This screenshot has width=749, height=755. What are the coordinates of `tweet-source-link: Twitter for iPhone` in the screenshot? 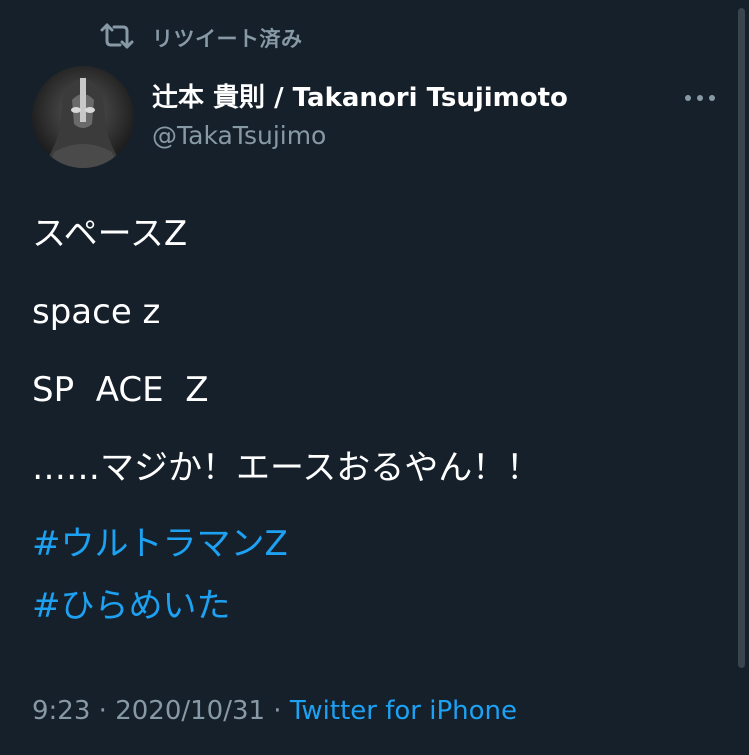 It's located at (403, 711).